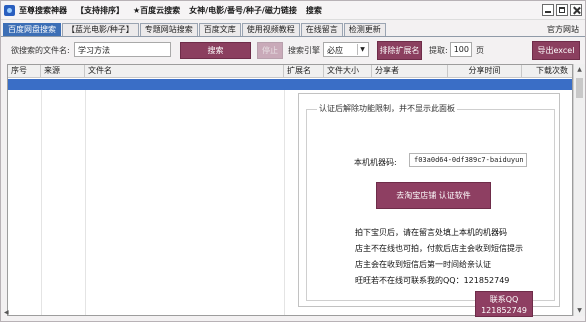 This screenshot has height=322, width=586. I want to click on title-sort-support: 【支持排序】, so click(100, 10).